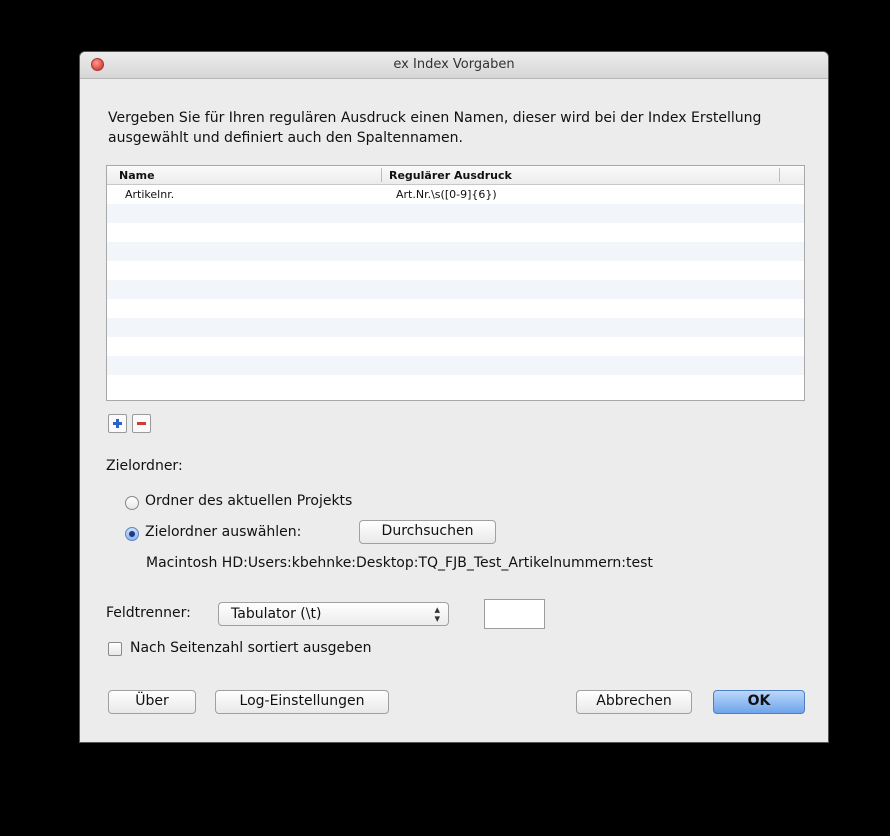  What do you see at coordinates (446, 194) in the screenshot?
I see `cell-regex: Art.Nr.\s([0-9]{6})` at bounding box center [446, 194].